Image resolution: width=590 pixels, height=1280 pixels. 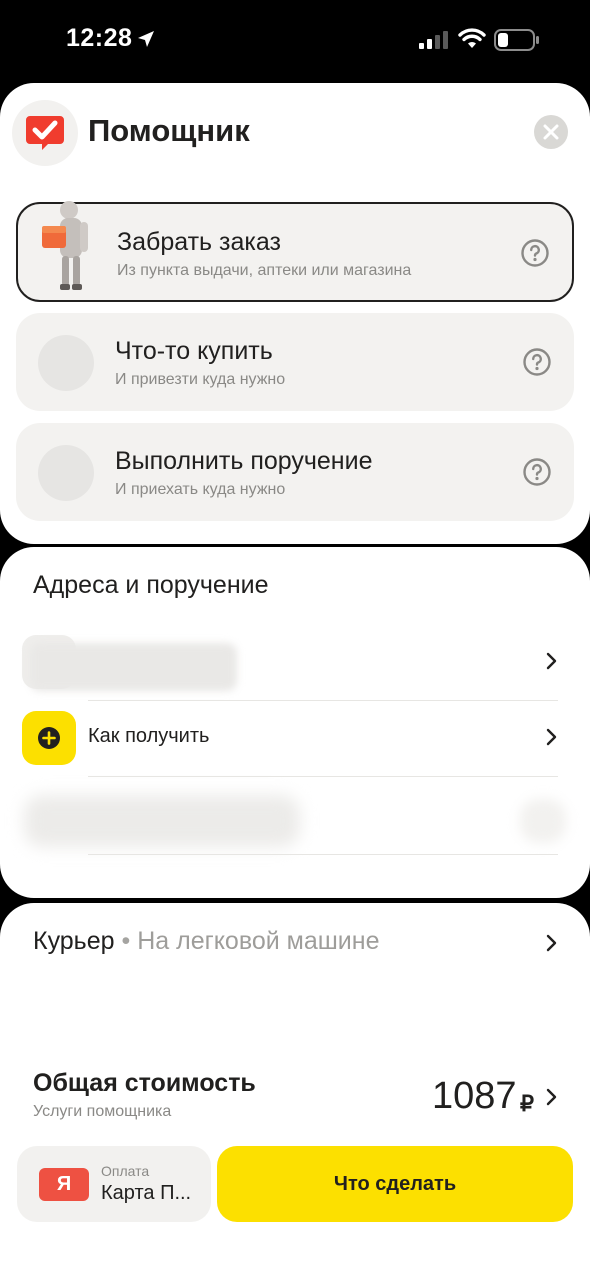 I want to click on courier-with-box-icon, so click(x=65, y=245).